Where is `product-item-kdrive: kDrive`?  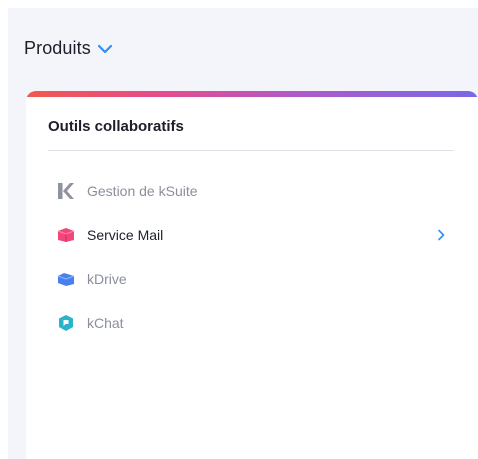 product-item-kdrive: kDrive is located at coordinates (247, 279).